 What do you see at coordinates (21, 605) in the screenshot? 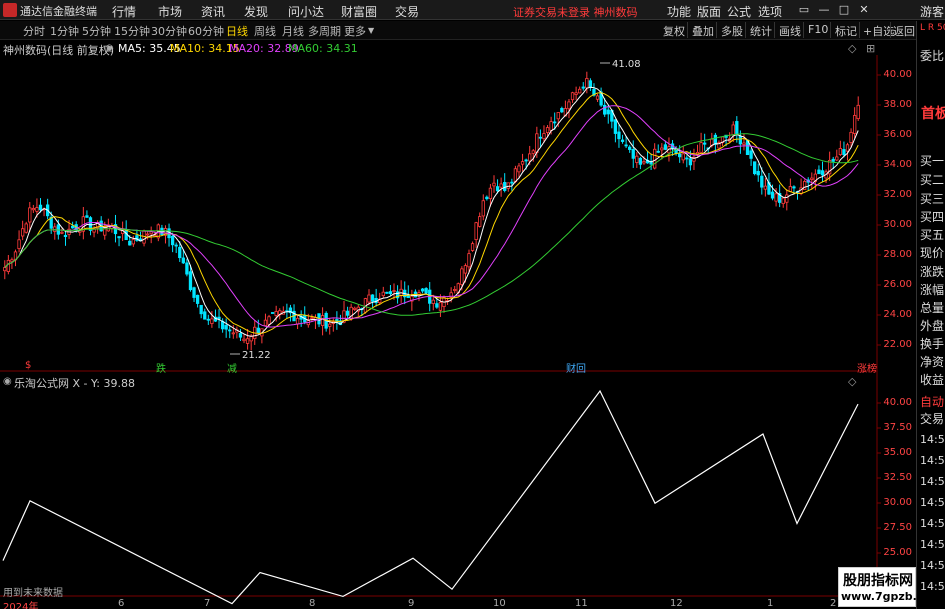
I see `x-tick-label: 2024年` at bounding box center [21, 605].